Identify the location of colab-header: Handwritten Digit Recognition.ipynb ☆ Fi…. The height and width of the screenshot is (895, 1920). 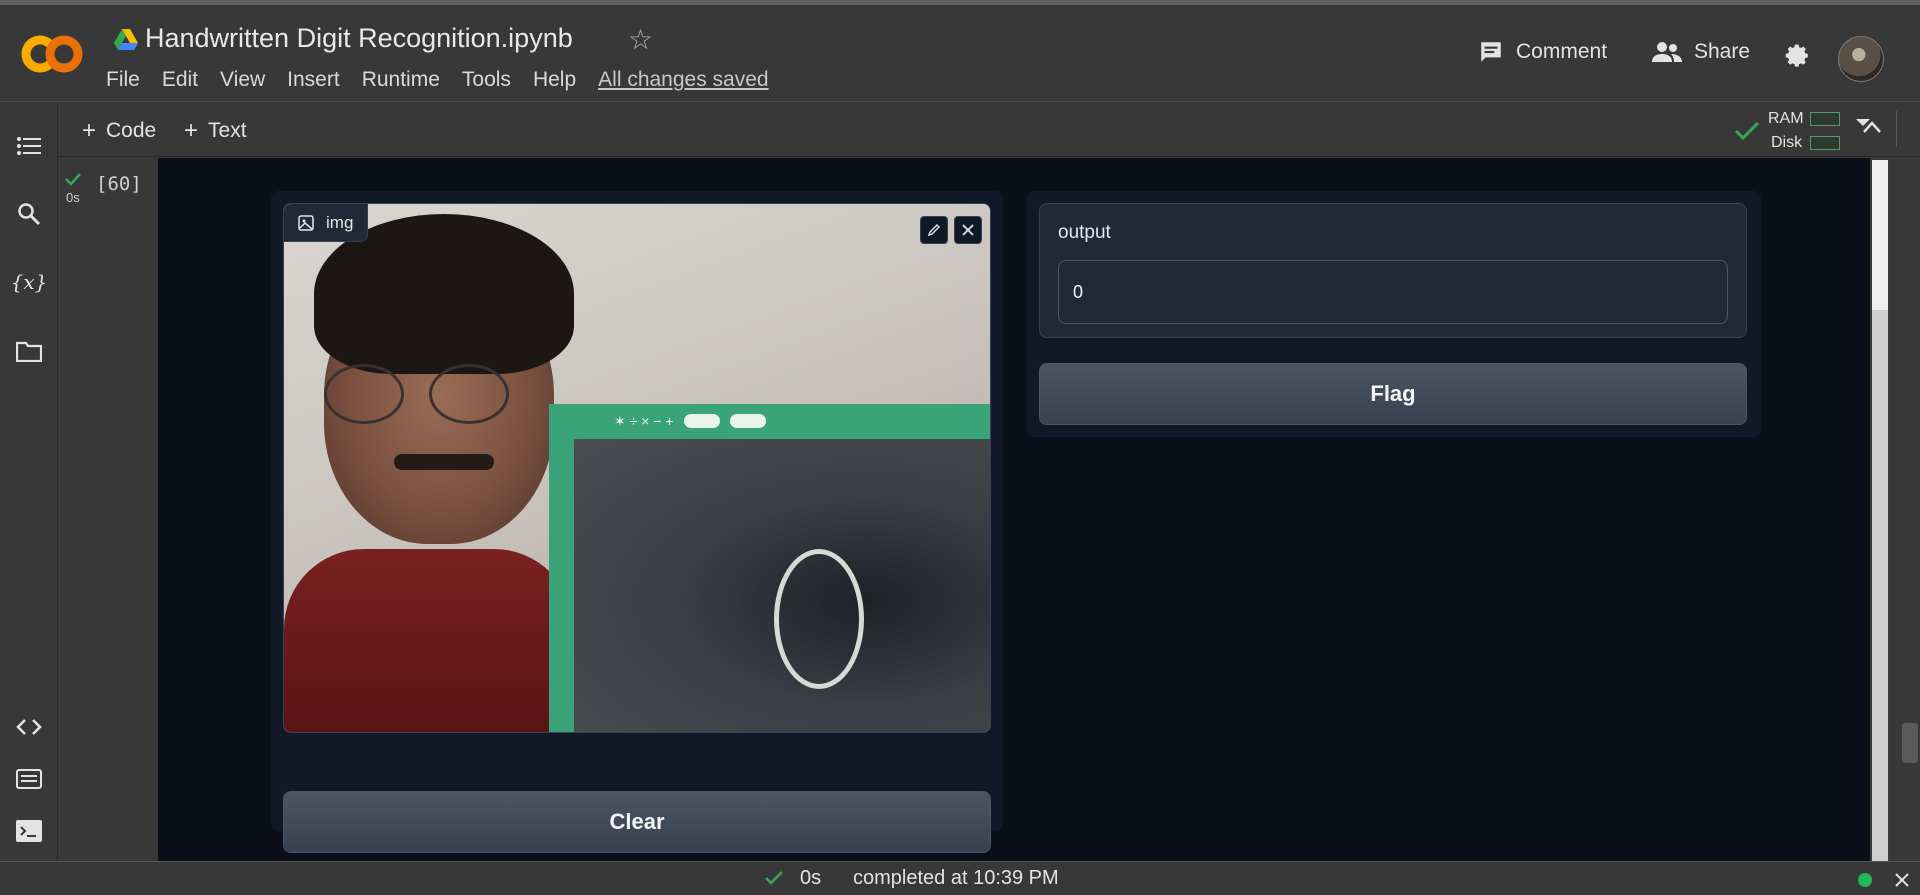
(960, 53).